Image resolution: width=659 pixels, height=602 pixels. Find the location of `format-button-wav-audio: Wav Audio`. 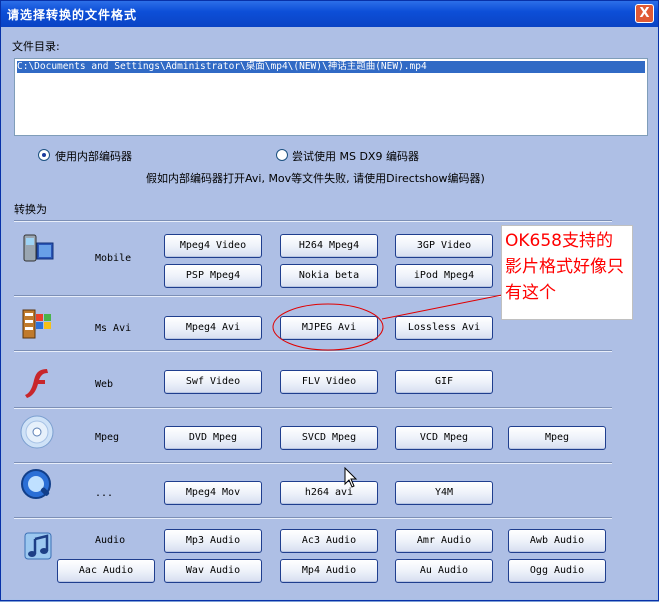

format-button-wav-audio: Wav Audio is located at coordinates (213, 571).